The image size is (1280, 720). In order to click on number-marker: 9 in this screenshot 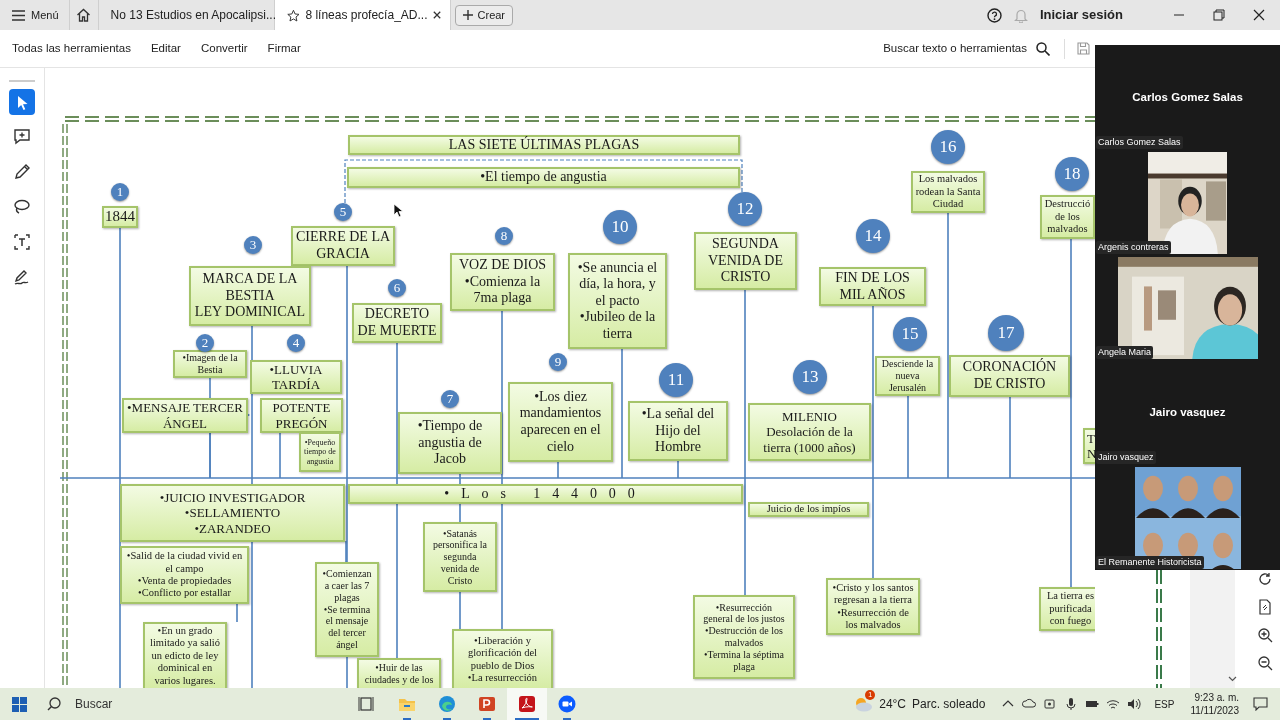, I will do `click(558, 362)`.